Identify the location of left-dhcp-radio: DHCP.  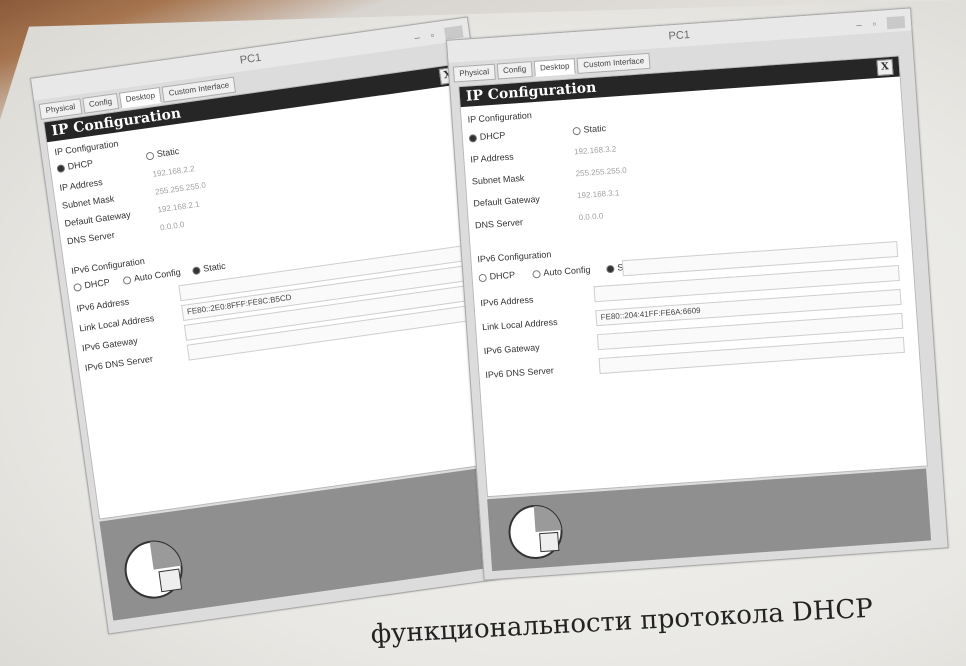
(75, 165).